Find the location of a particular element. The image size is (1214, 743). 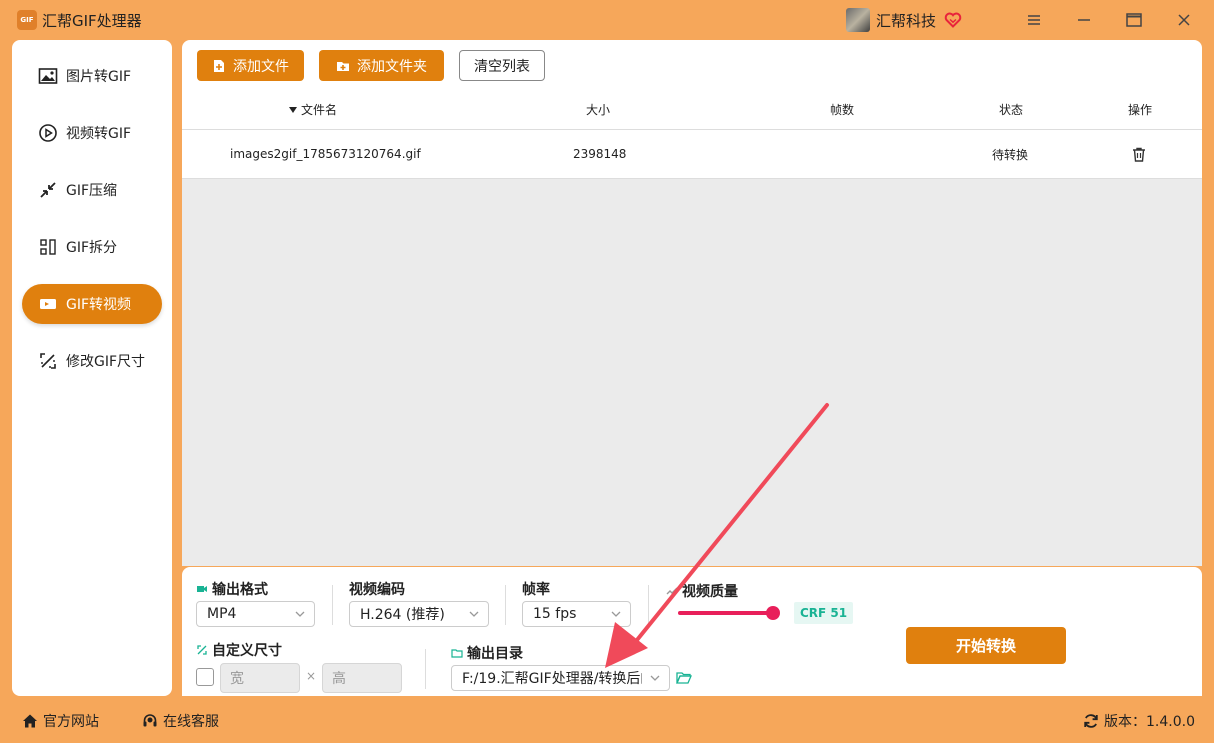

start-convert-button: 开始转换 is located at coordinates (986, 645).